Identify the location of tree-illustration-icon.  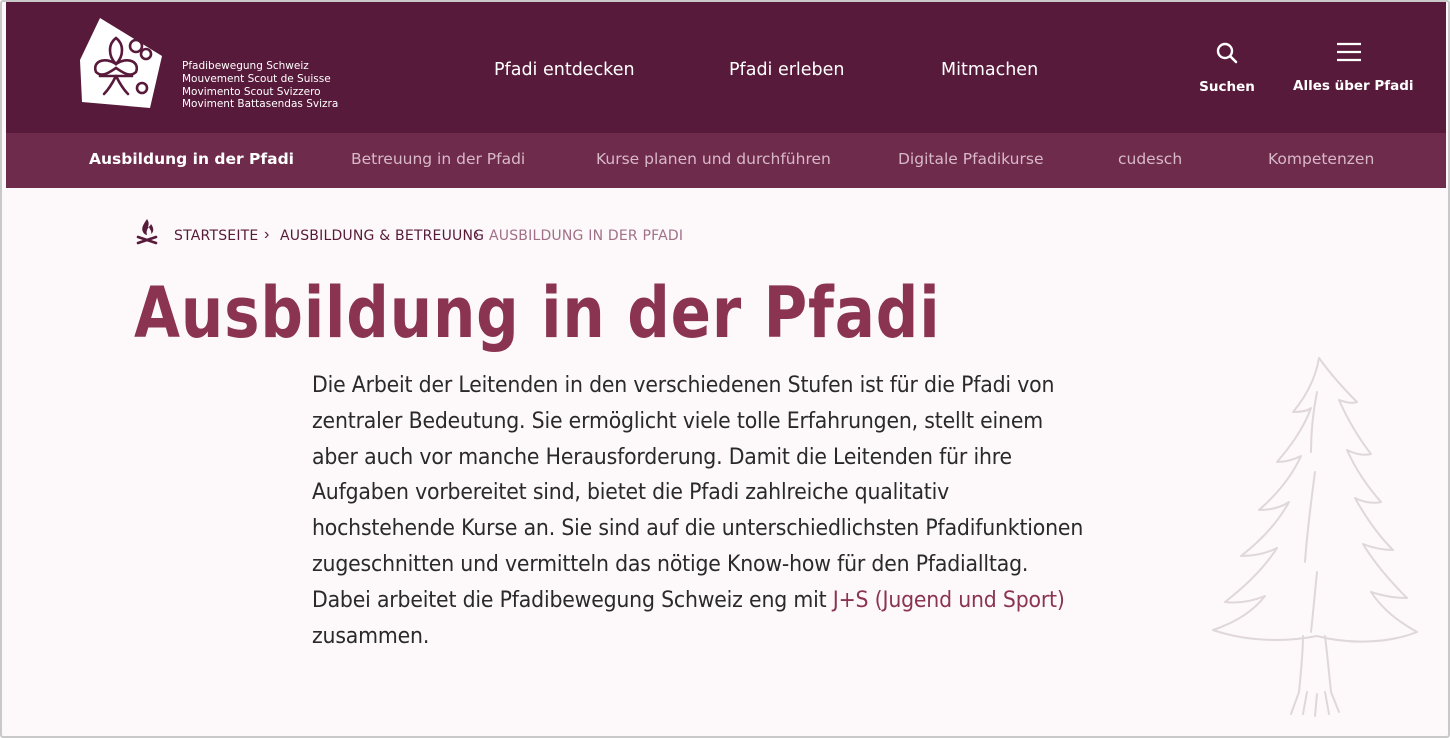
(1315, 537).